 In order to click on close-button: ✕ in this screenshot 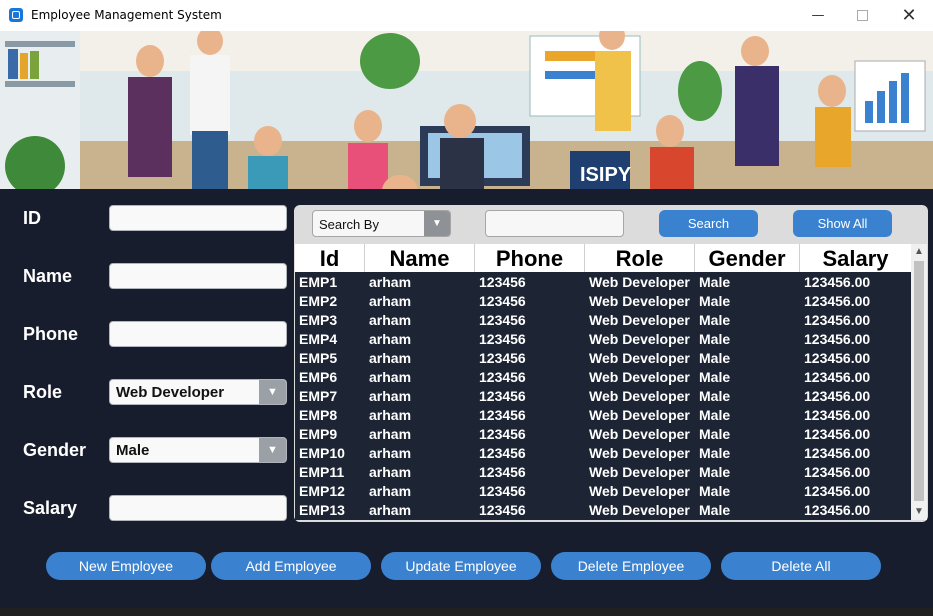, I will do `click(909, 15)`.